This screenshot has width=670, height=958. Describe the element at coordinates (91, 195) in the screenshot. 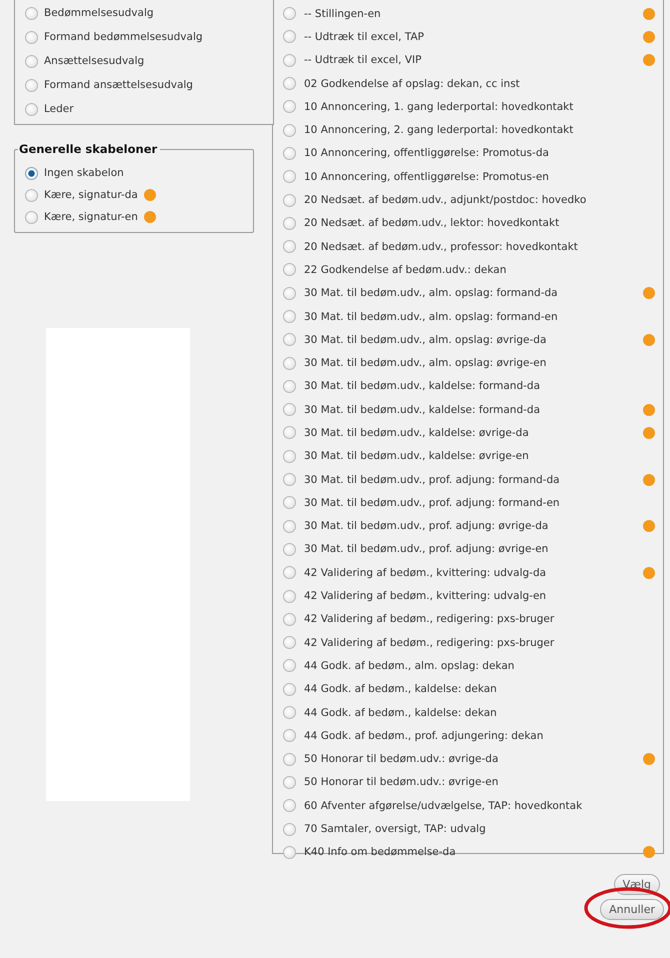

I see `option-label: Kære, signatur-da` at that location.